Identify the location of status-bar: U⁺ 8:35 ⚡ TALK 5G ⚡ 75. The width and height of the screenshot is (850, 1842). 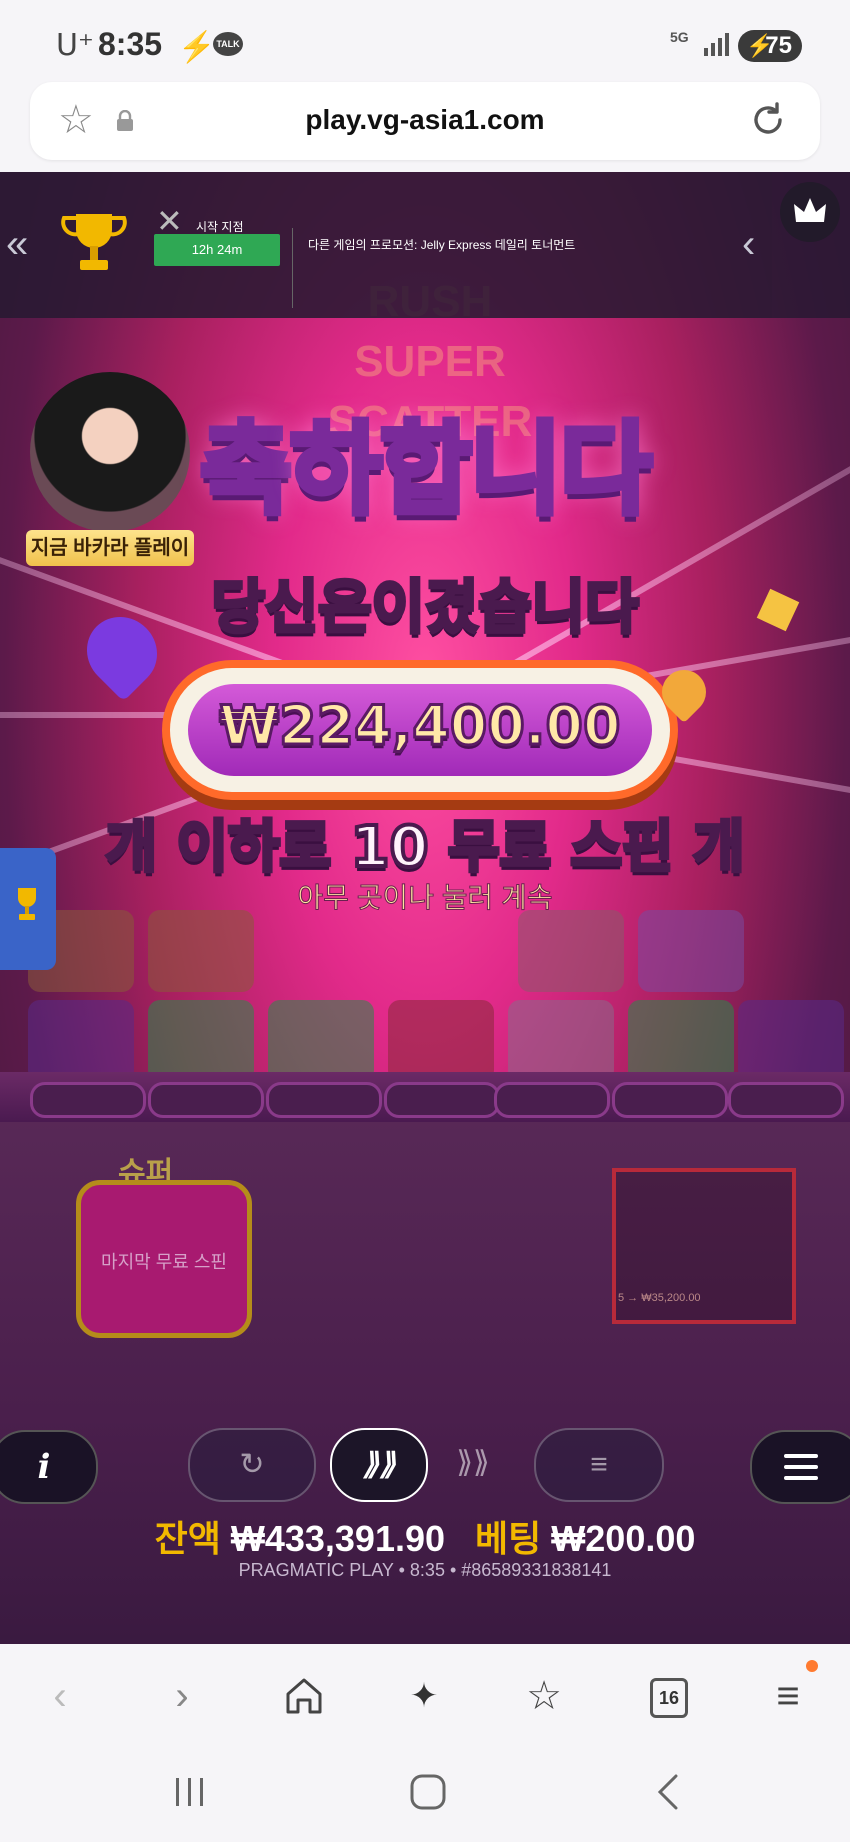
(425, 40).